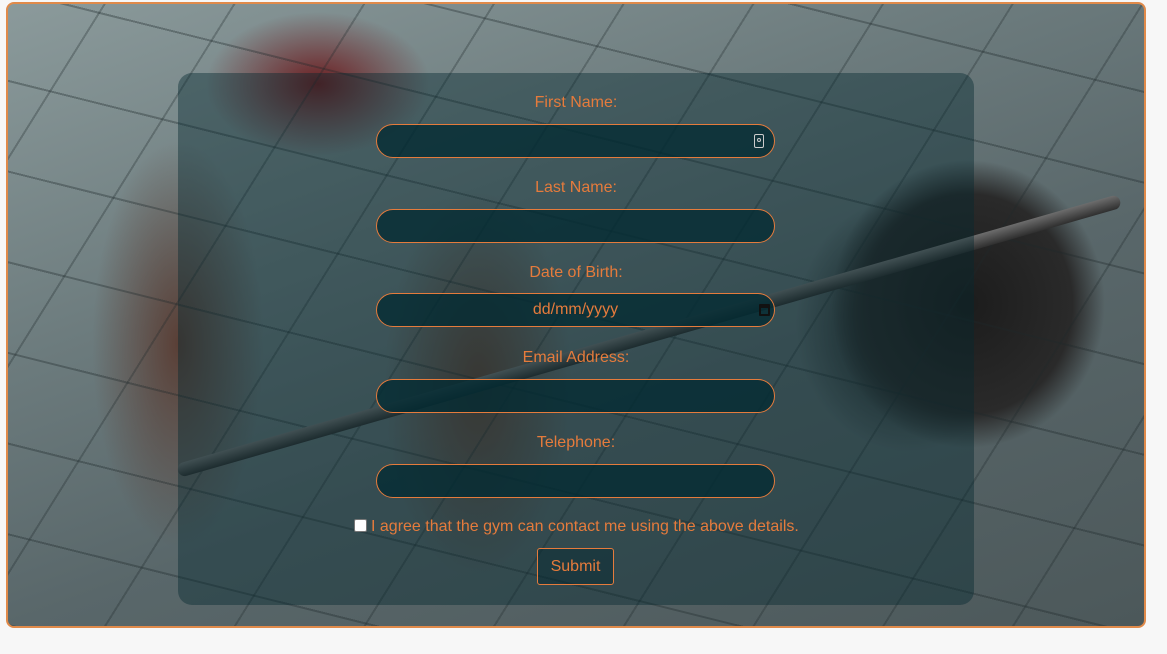 The height and width of the screenshot is (654, 1167). What do you see at coordinates (575, 566) in the screenshot?
I see `submit-button: Submit` at bounding box center [575, 566].